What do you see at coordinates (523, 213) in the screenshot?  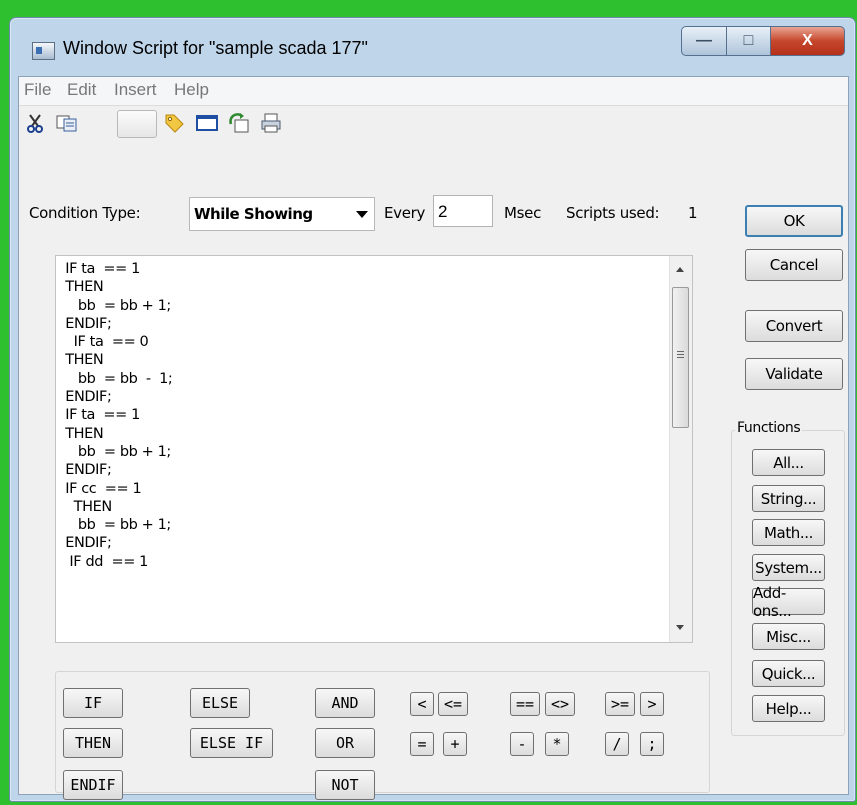 I see `msec-label: Msec` at bounding box center [523, 213].